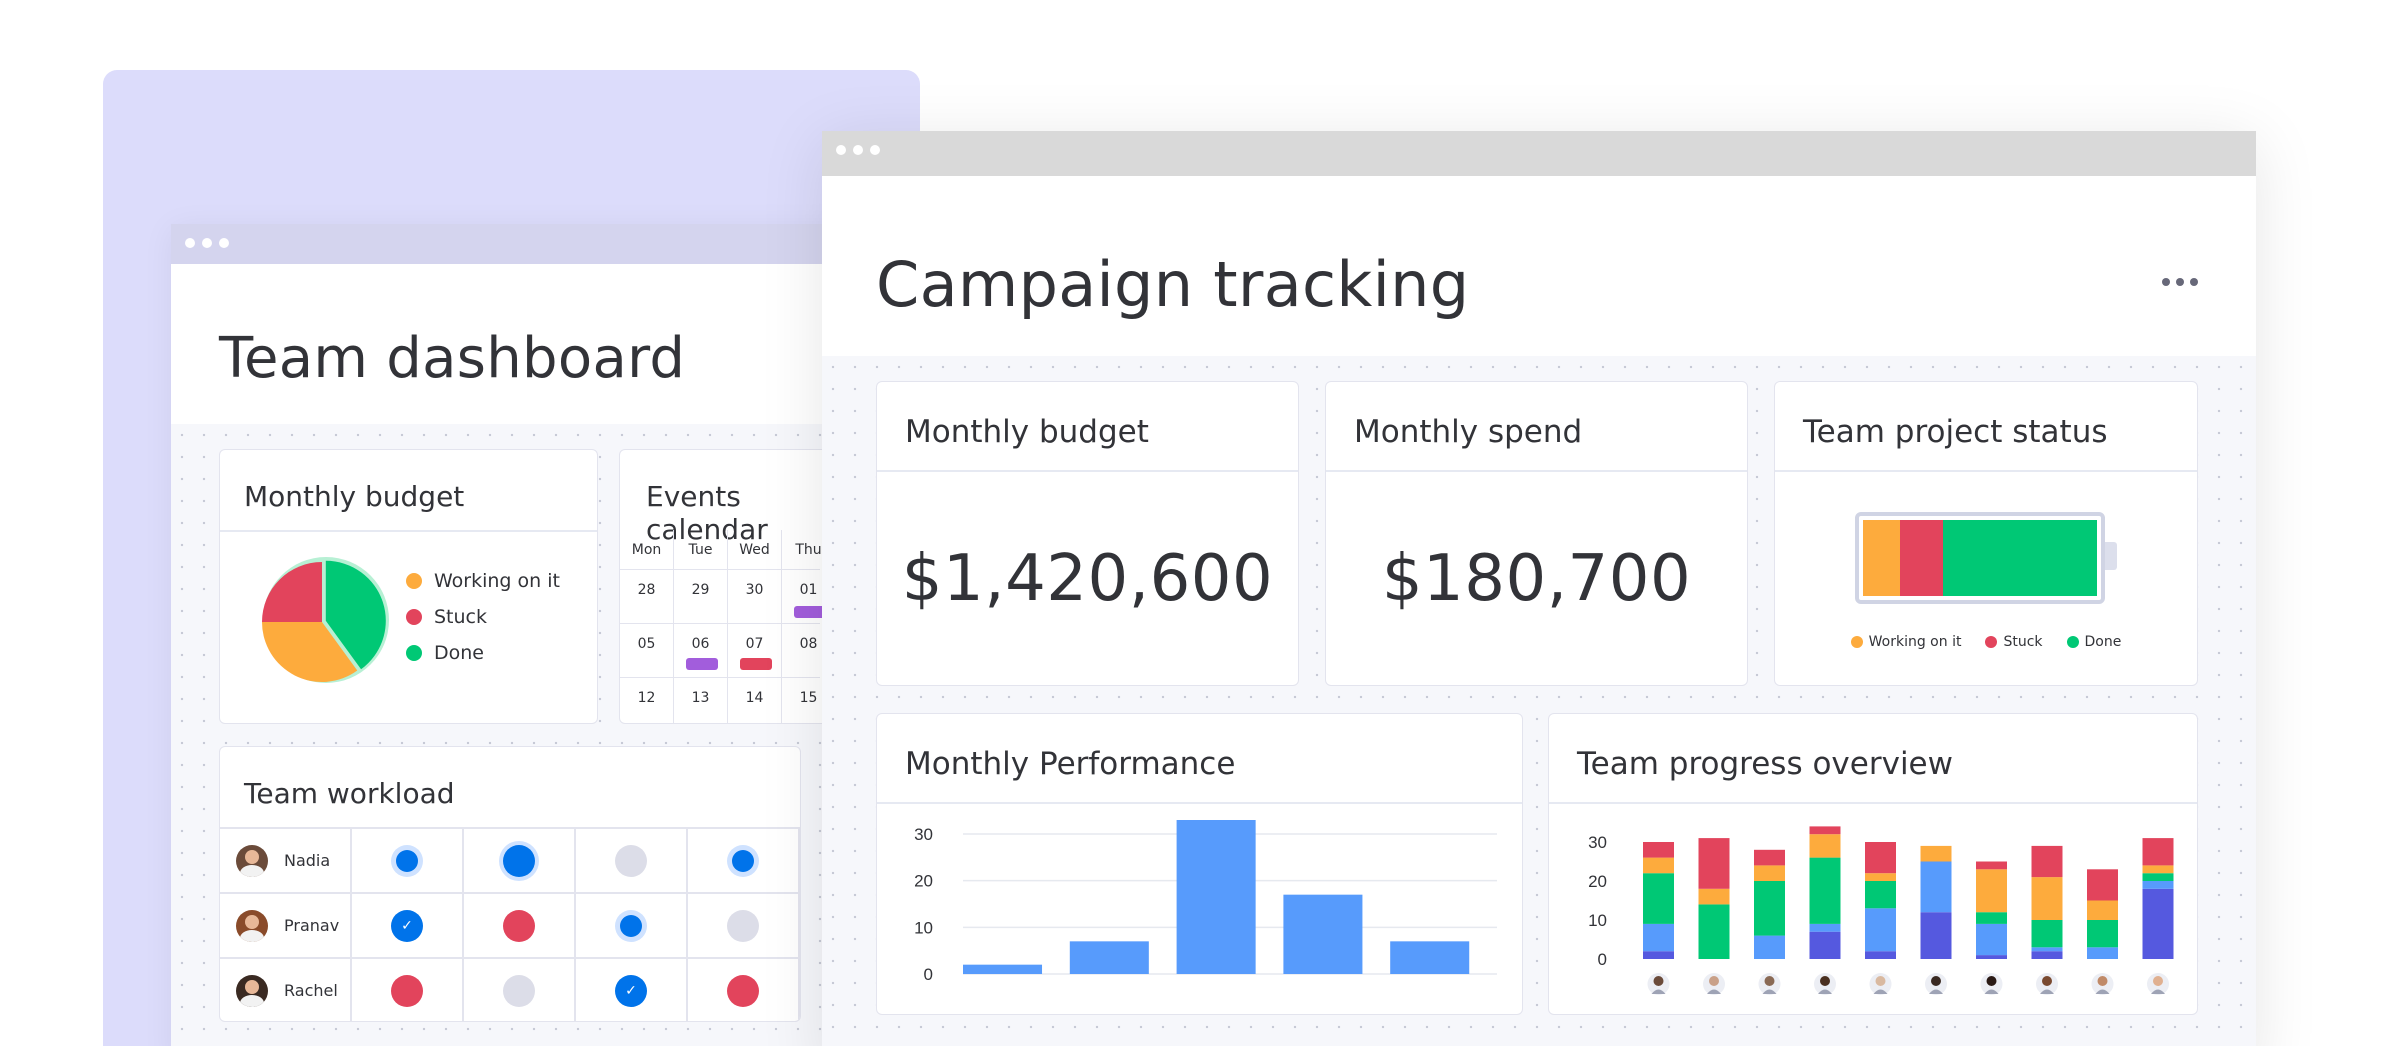 This screenshot has height=1046, width=2396. I want to click on calendar-day: 07, so click(755, 650).